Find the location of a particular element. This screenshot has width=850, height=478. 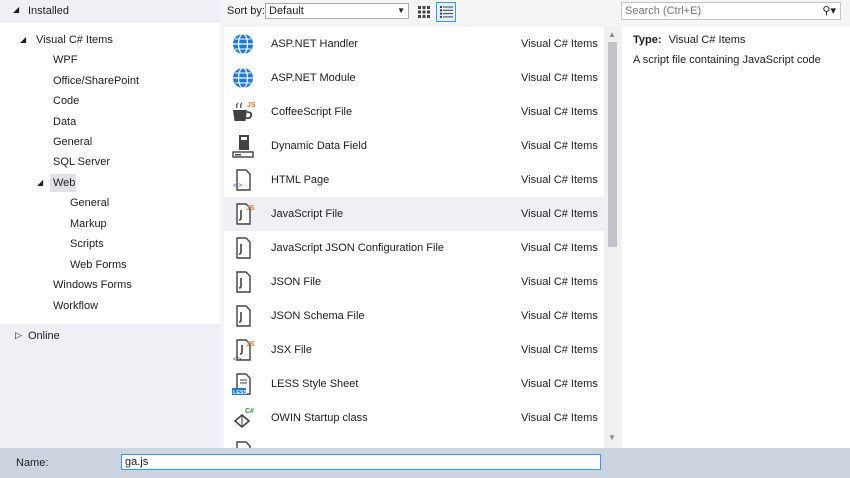

online-header: ▷ Online is located at coordinates (110, 336).